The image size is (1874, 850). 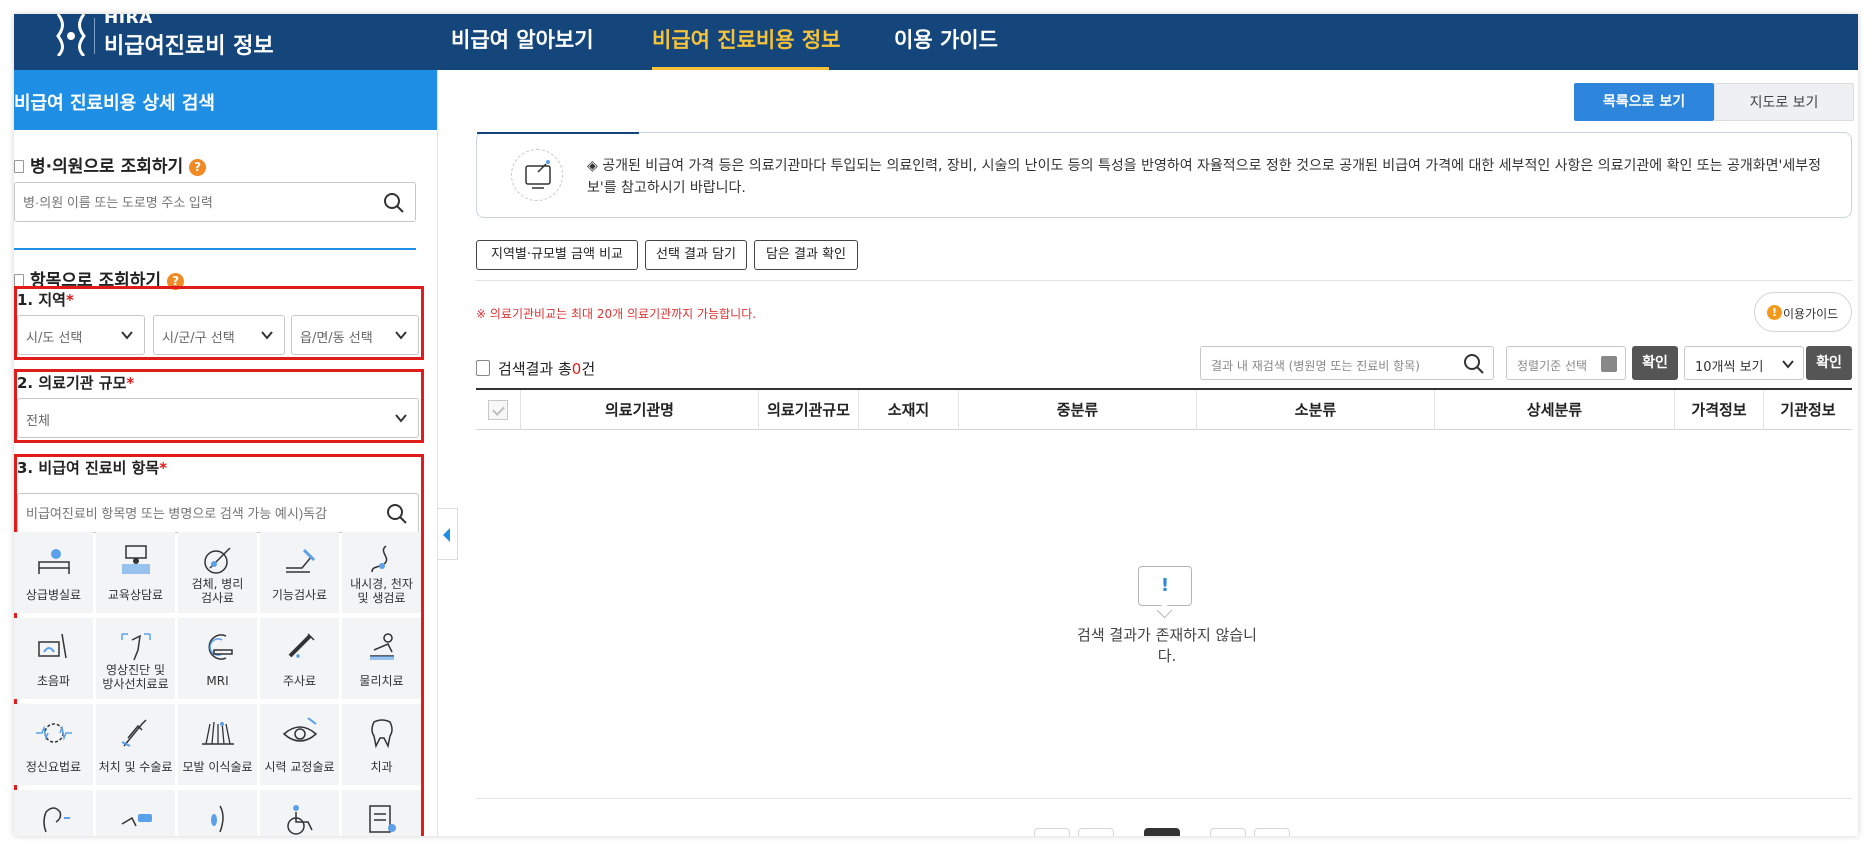 What do you see at coordinates (1555, 410) in the screenshot?
I see `column-header: 상세분류` at bounding box center [1555, 410].